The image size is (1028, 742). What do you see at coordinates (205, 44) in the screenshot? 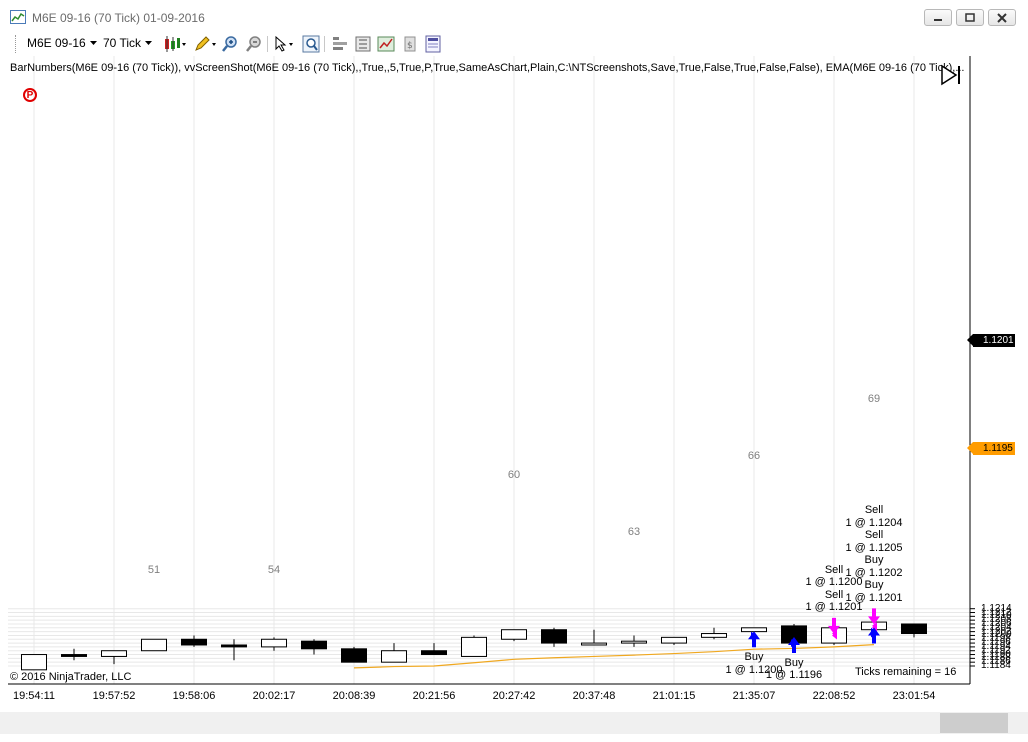
I see `drawing-pencil-icon` at bounding box center [205, 44].